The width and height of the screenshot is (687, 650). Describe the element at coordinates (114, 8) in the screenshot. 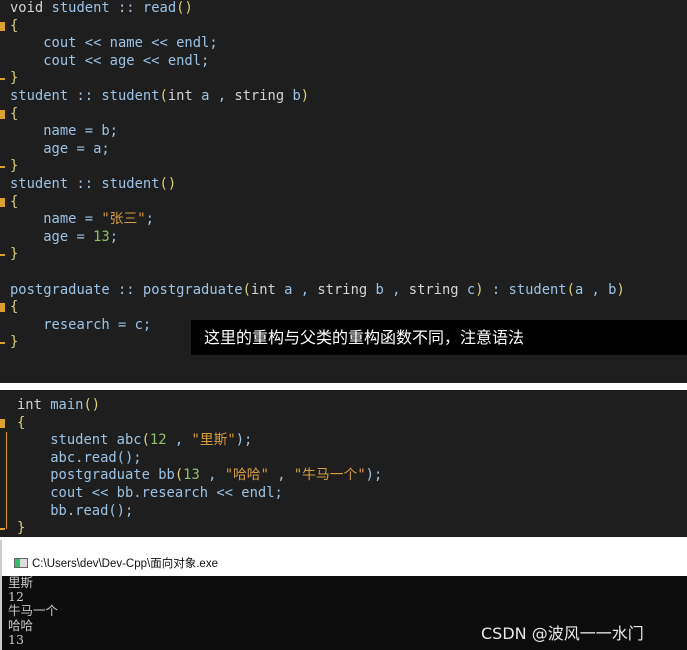

I see `code-token: student :: read` at that location.